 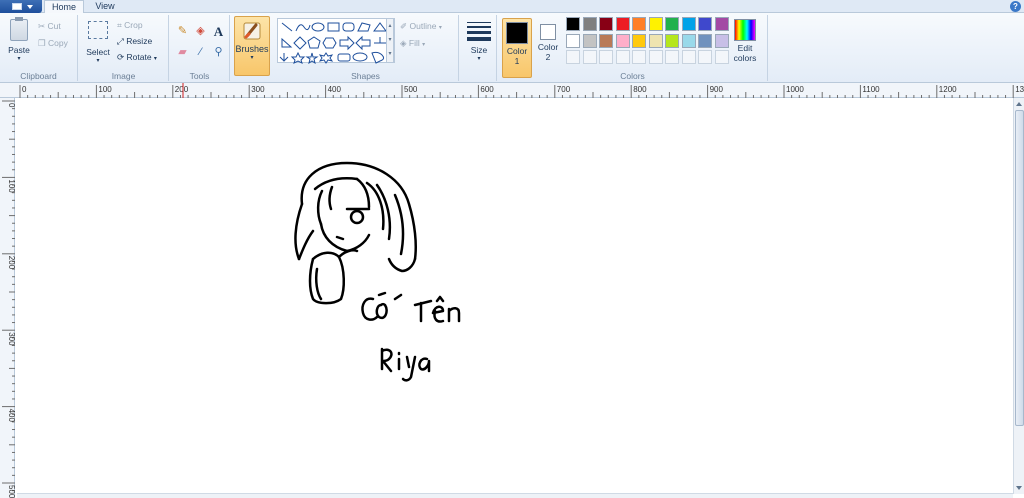 What do you see at coordinates (98, 30) in the screenshot?
I see `selection-icon` at bounding box center [98, 30].